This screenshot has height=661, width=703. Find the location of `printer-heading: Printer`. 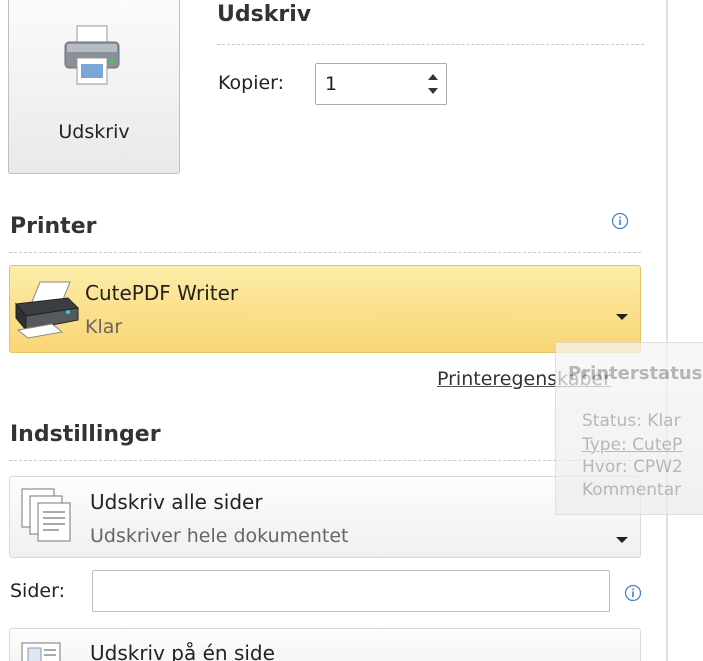

printer-heading: Printer is located at coordinates (53, 226).